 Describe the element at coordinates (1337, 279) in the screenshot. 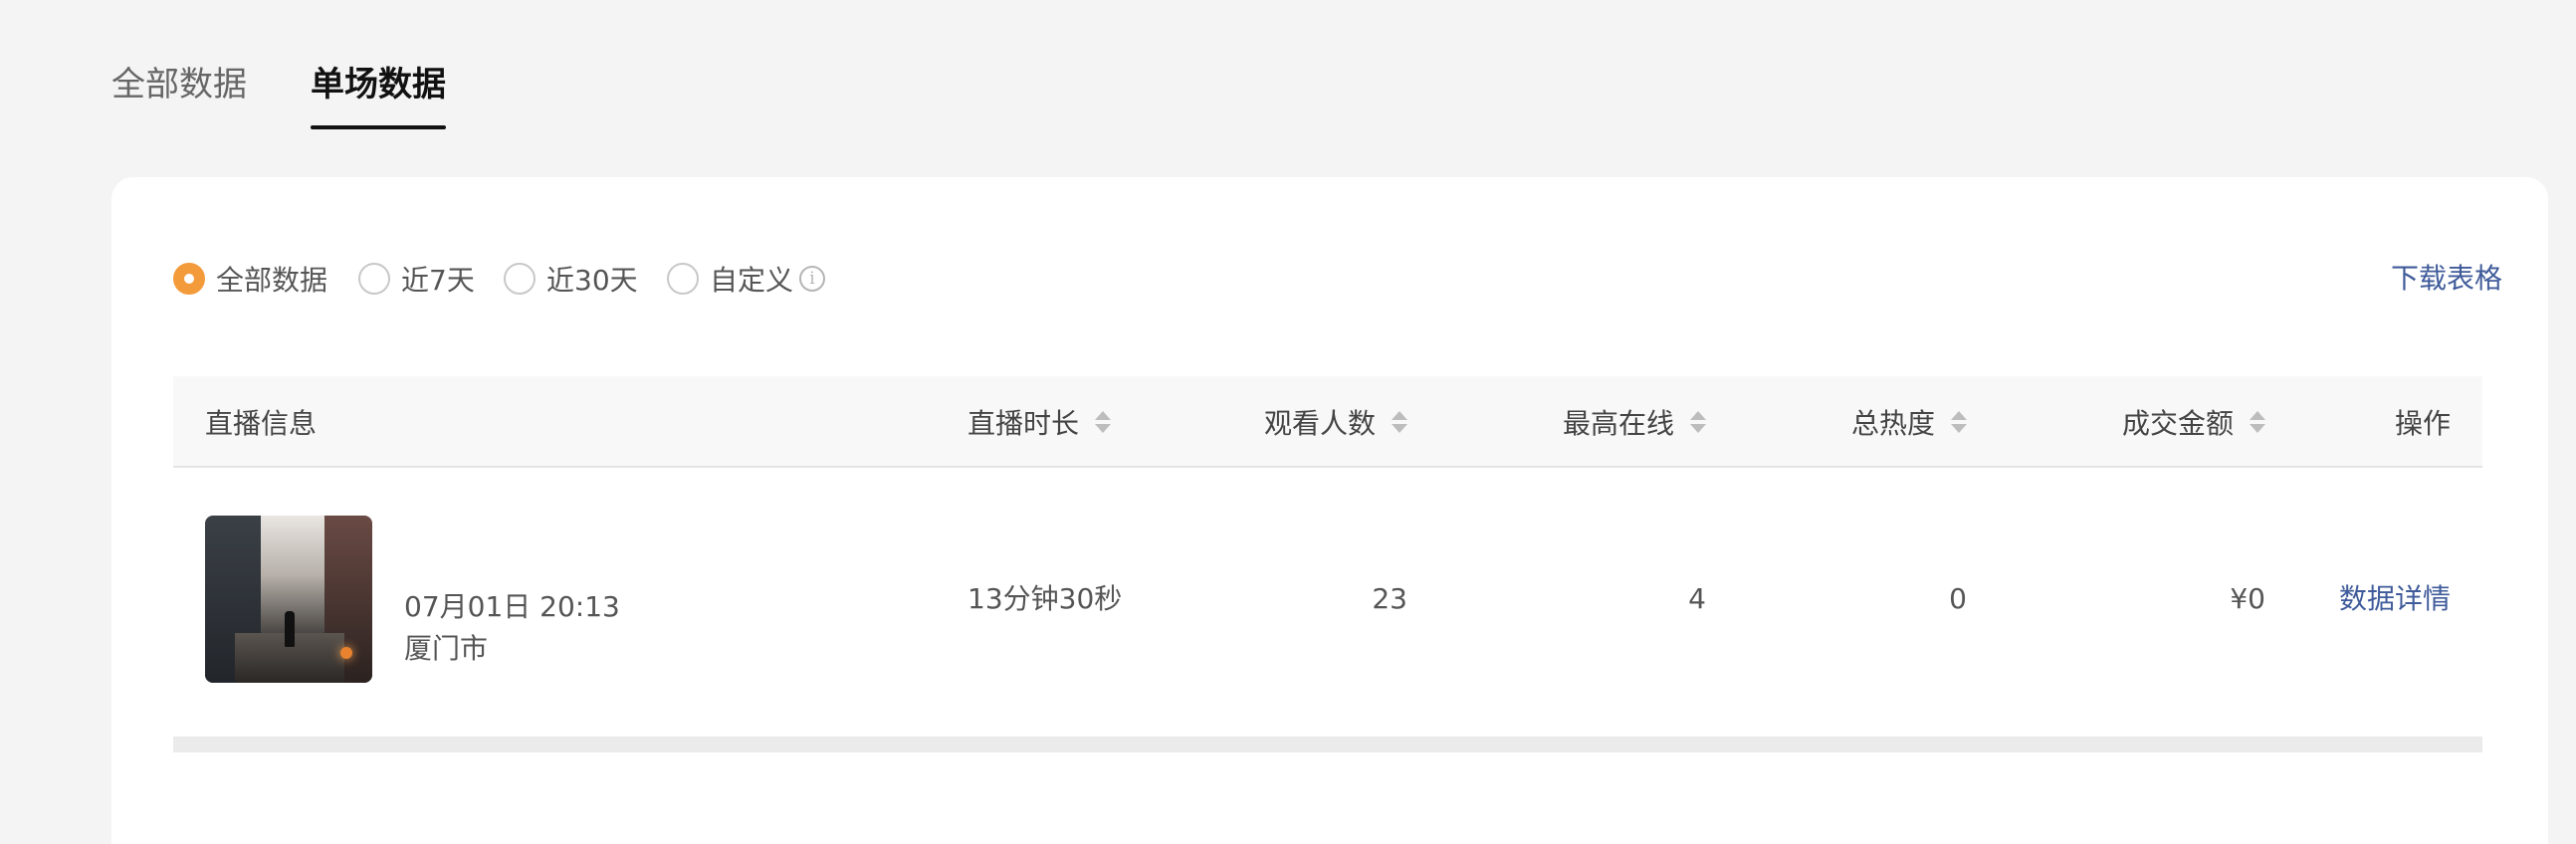

I see `date-filter-bar: 全部数据 近7天 近30天 自定义 i 下载表格` at that location.